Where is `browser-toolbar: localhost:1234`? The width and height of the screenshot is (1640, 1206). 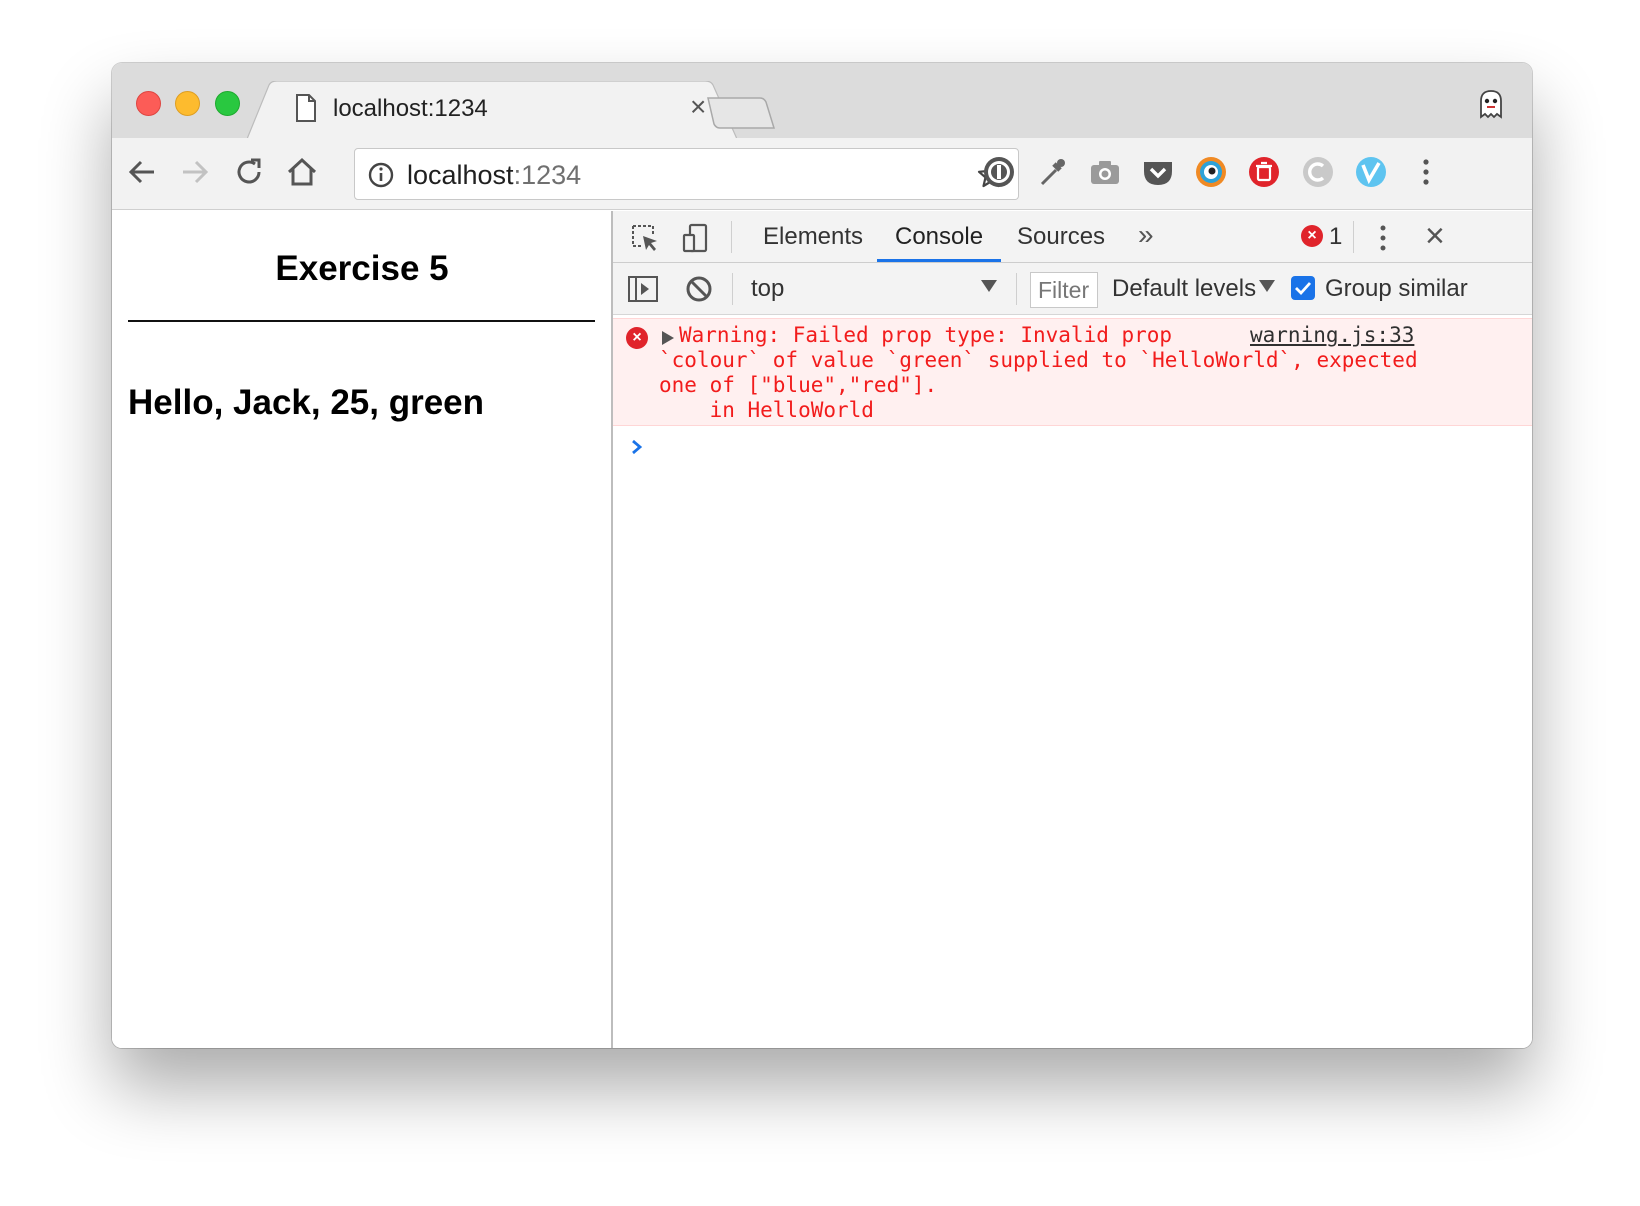
browser-toolbar: localhost:1234 is located at coordinates (822, 174).